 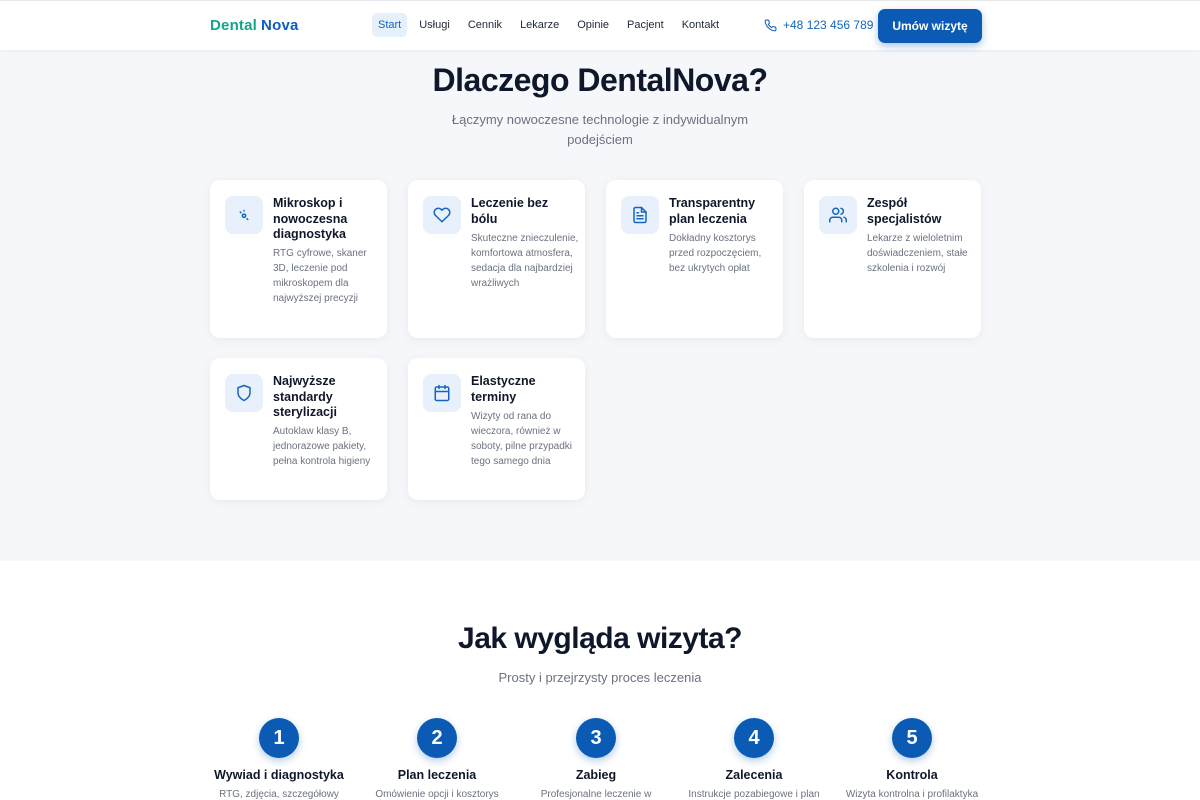 What do you see at coordinates (596, 738) in the screenshot?
I see `step-number: 3` at bounding box center [596, 738].